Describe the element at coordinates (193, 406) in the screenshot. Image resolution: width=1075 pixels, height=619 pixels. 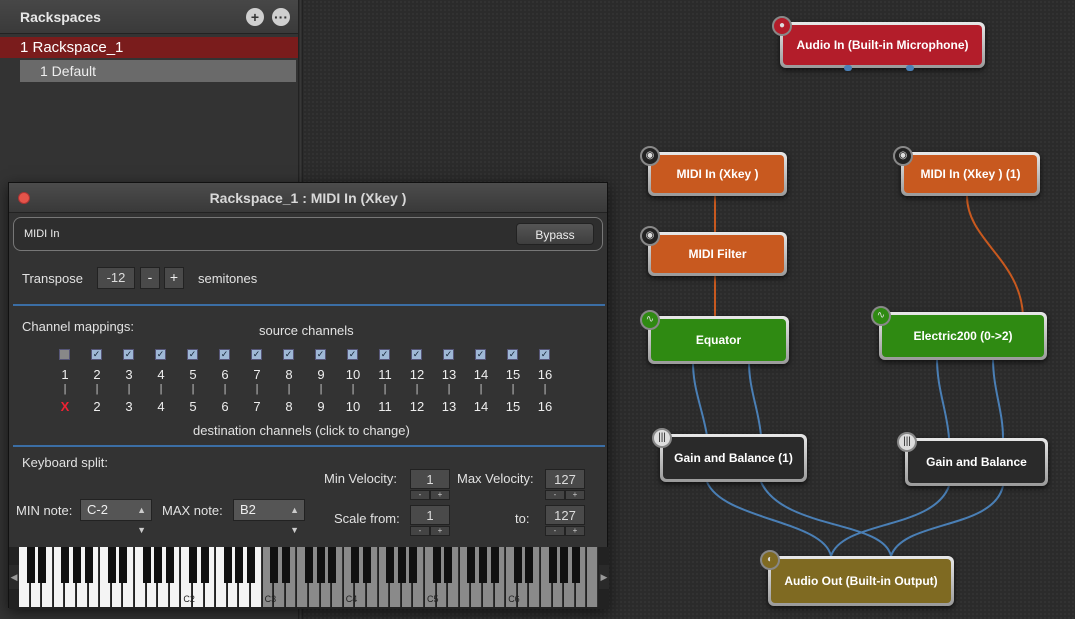
I see `destination-channel-number: 5` at that location.